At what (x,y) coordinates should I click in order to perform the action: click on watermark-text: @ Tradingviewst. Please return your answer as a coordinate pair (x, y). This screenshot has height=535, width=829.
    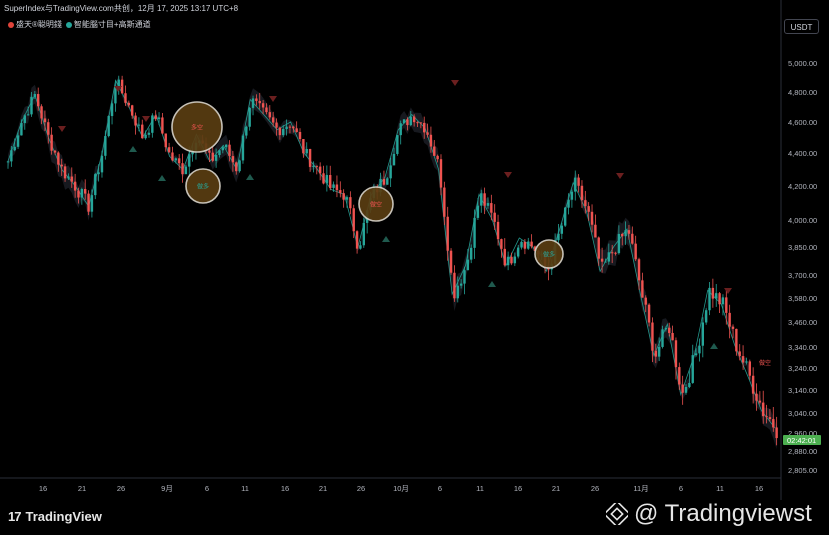
    Looking at the image, I should click on (723, 513).